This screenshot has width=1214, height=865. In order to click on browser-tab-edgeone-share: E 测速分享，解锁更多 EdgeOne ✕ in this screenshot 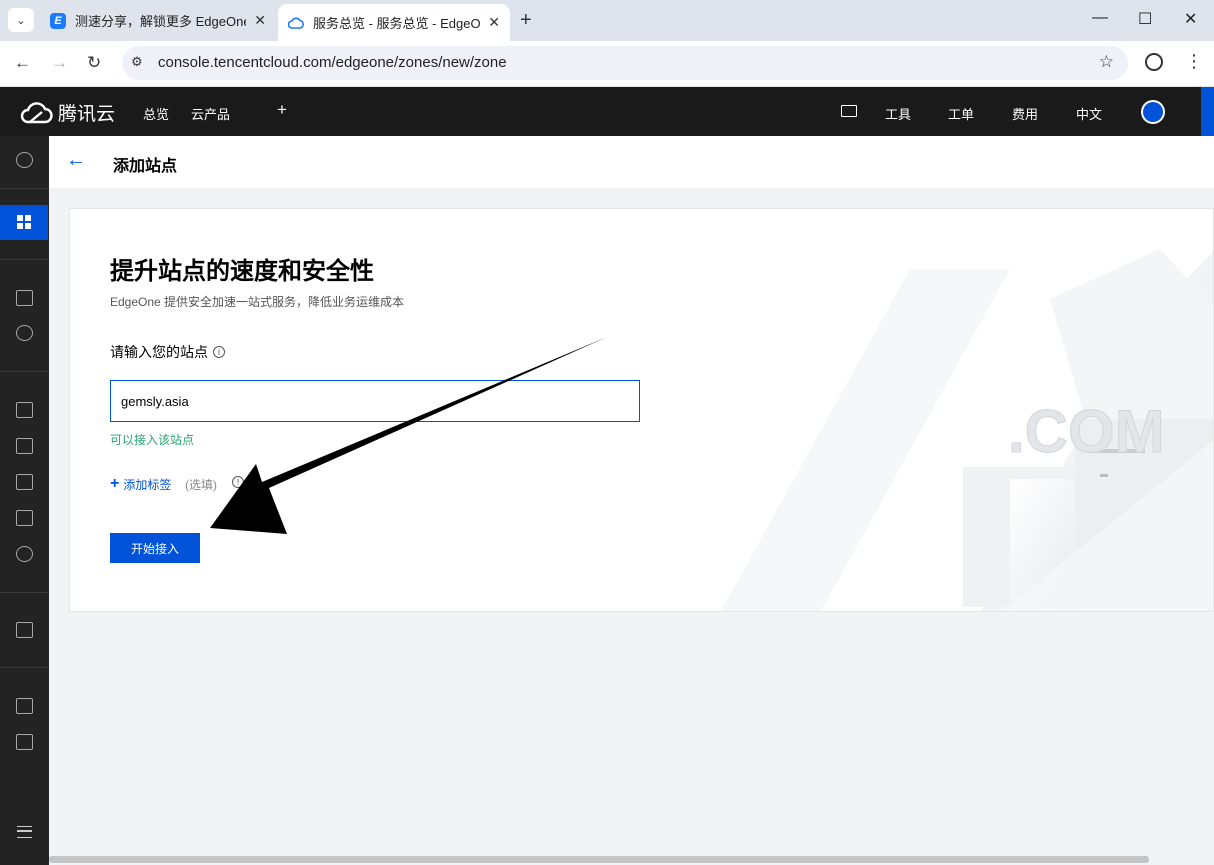, I will do `click(158, 20)`.